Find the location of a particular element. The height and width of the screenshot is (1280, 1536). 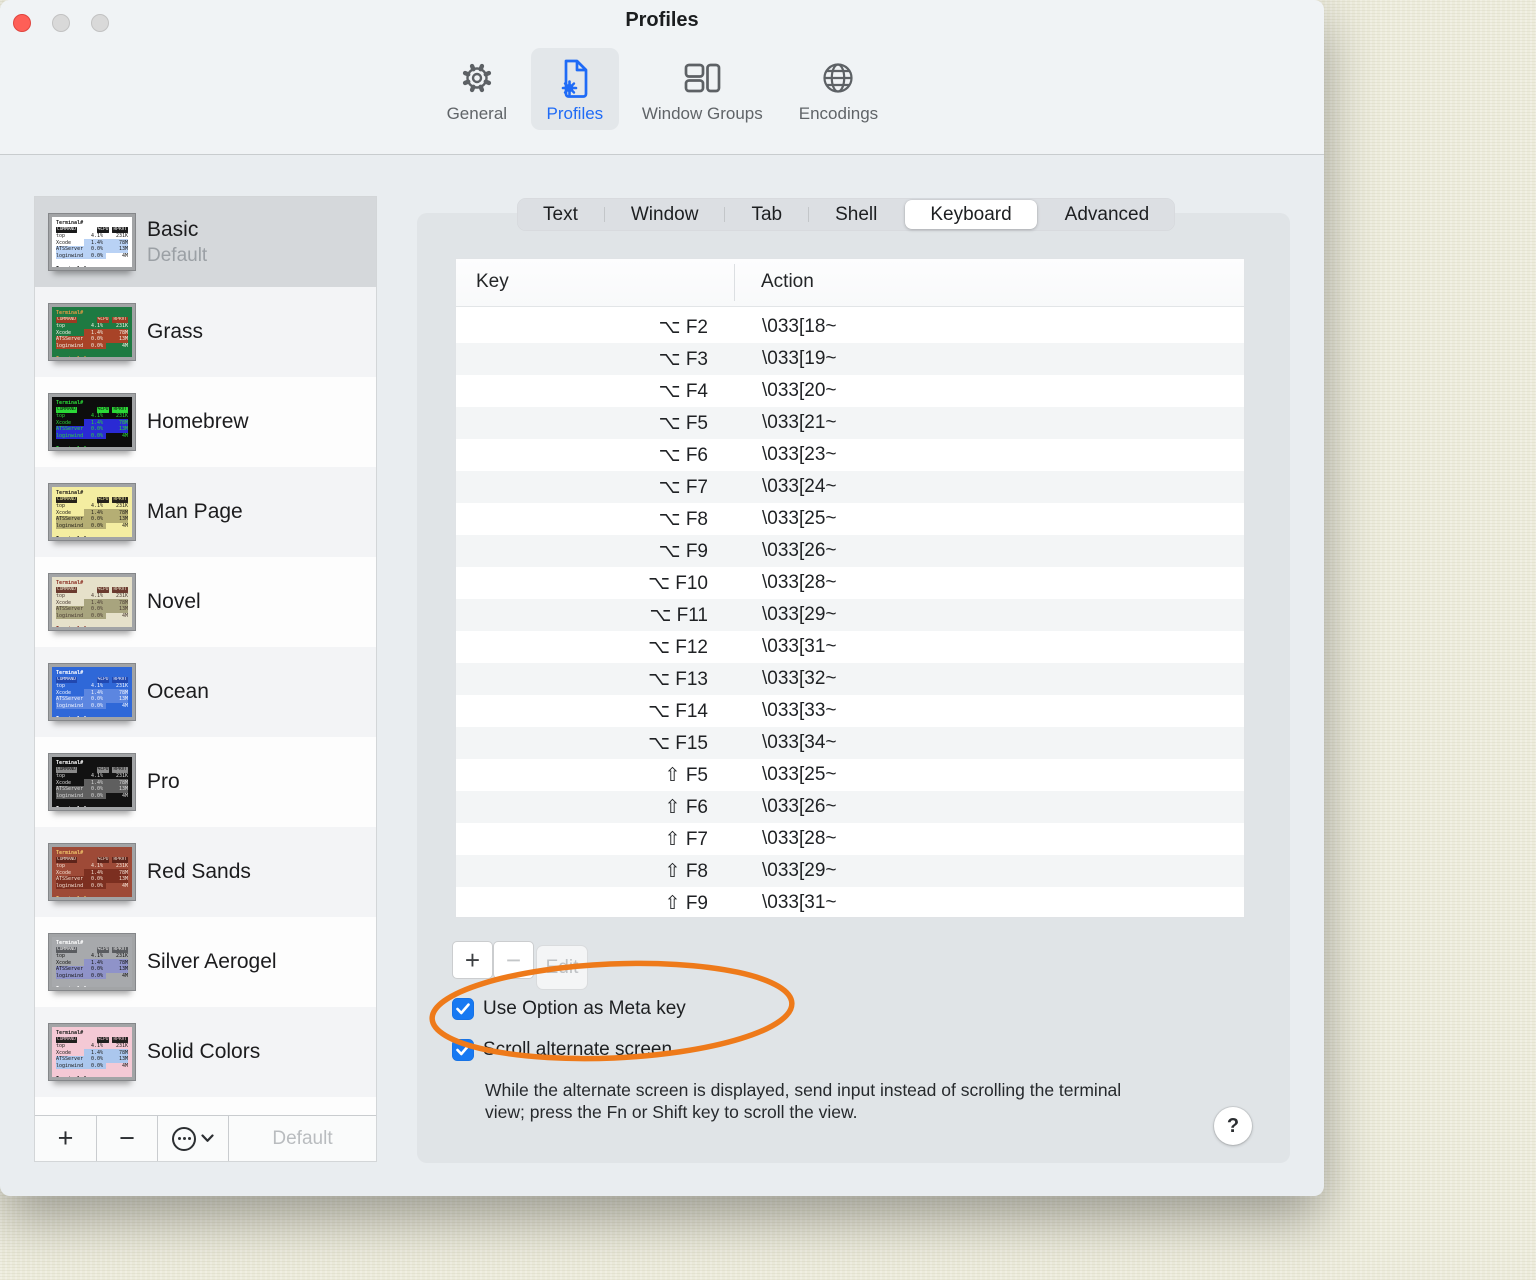

tab-tab: Tab is located at coordinates (766, 214).